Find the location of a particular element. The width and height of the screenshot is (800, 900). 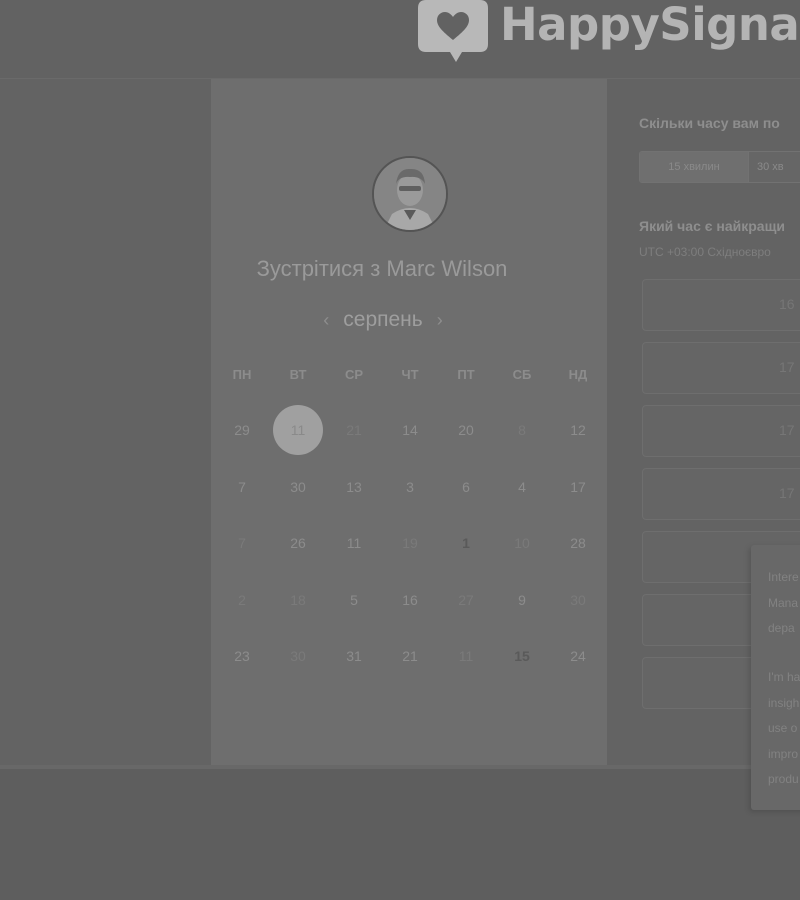

duration-question: Скільки часу вам по is located at coordinates (709, 123).